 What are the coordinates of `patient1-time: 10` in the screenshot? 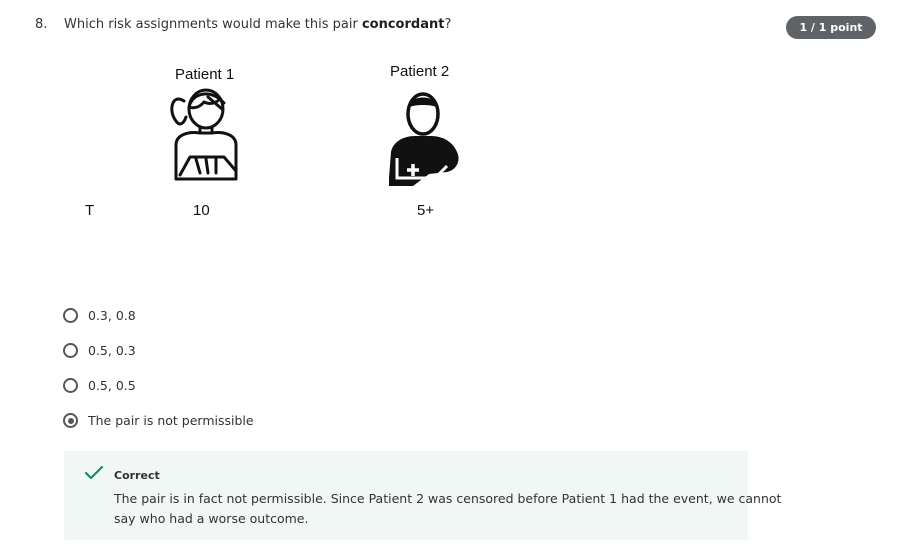 It's located at (201, 210).